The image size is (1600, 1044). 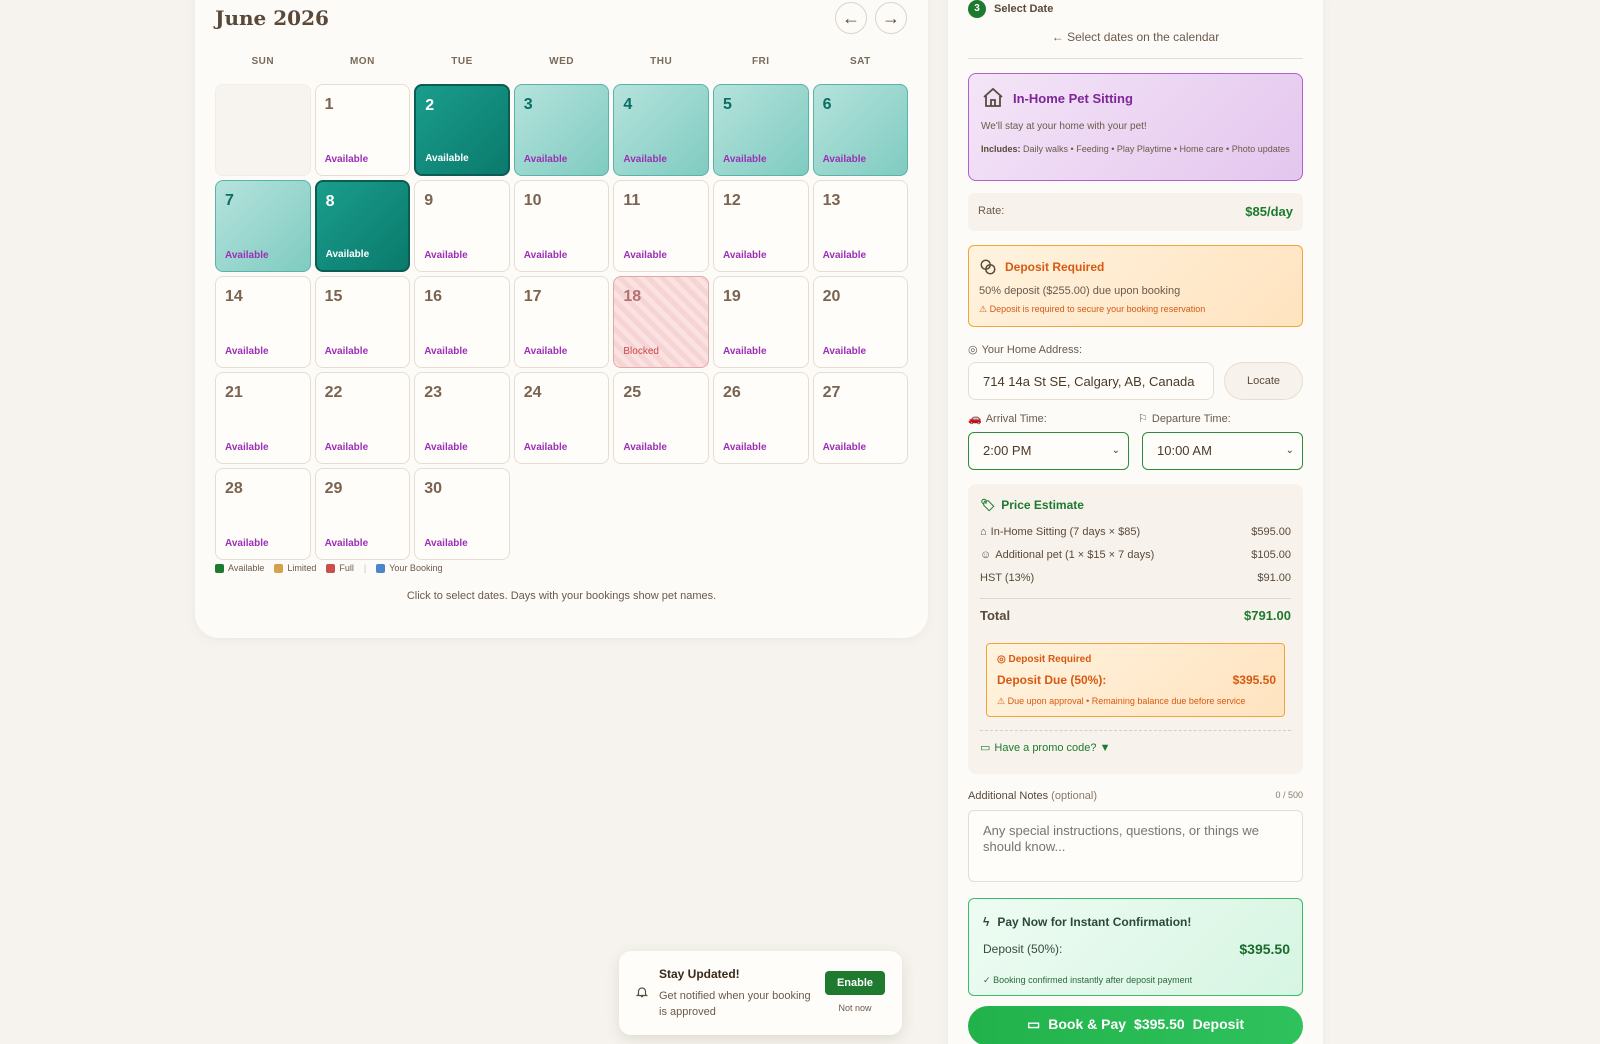 What do you see at coordinates (239, 568) in the screenshot?
I see `legend-available: Available` at bounding box center [239, 568].